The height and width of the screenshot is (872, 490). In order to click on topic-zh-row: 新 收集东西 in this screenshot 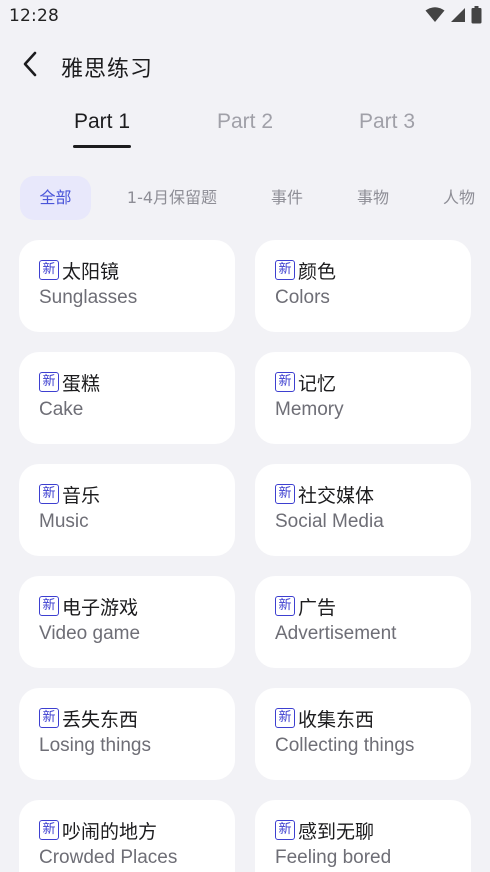, I will do `click(325, 718)`.